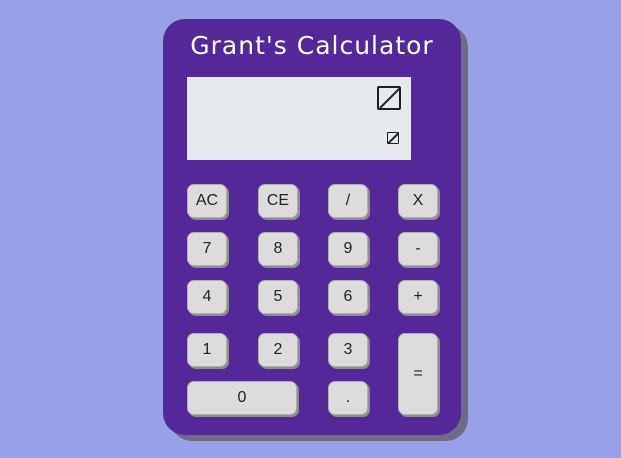 The image size is (621, 458). Describe the element at coordinates (278, 350) in the screenshot. I see `two-button: 2` at that location.